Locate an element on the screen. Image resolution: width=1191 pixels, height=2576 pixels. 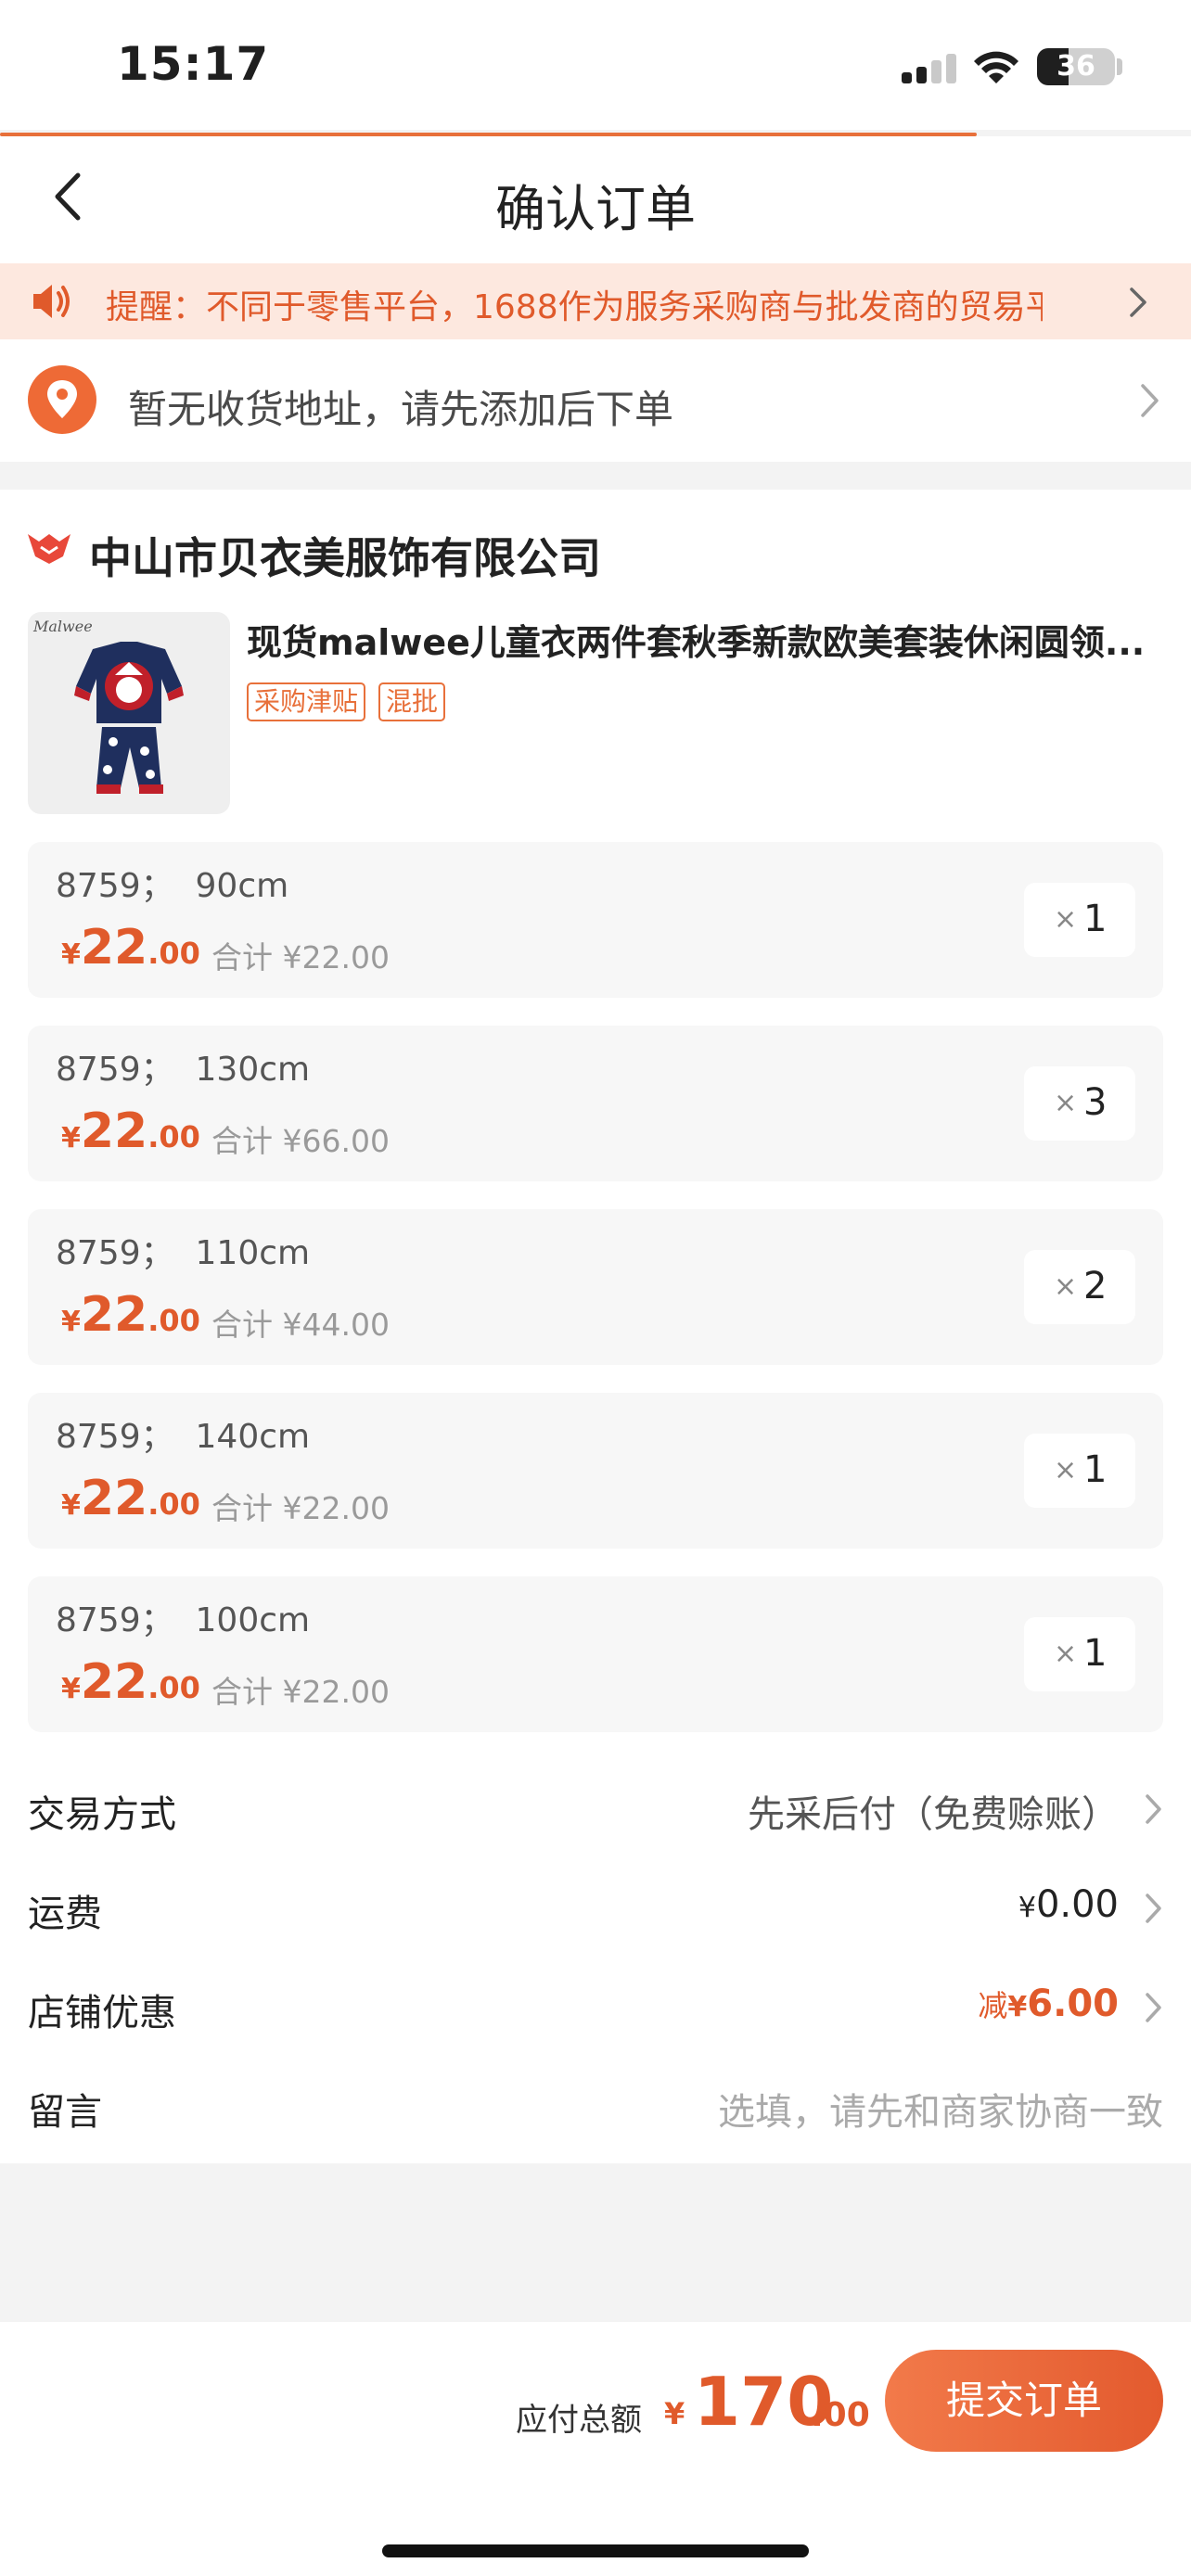
tag-mixed-batch: 混批 is located at coordinates (412, 702).